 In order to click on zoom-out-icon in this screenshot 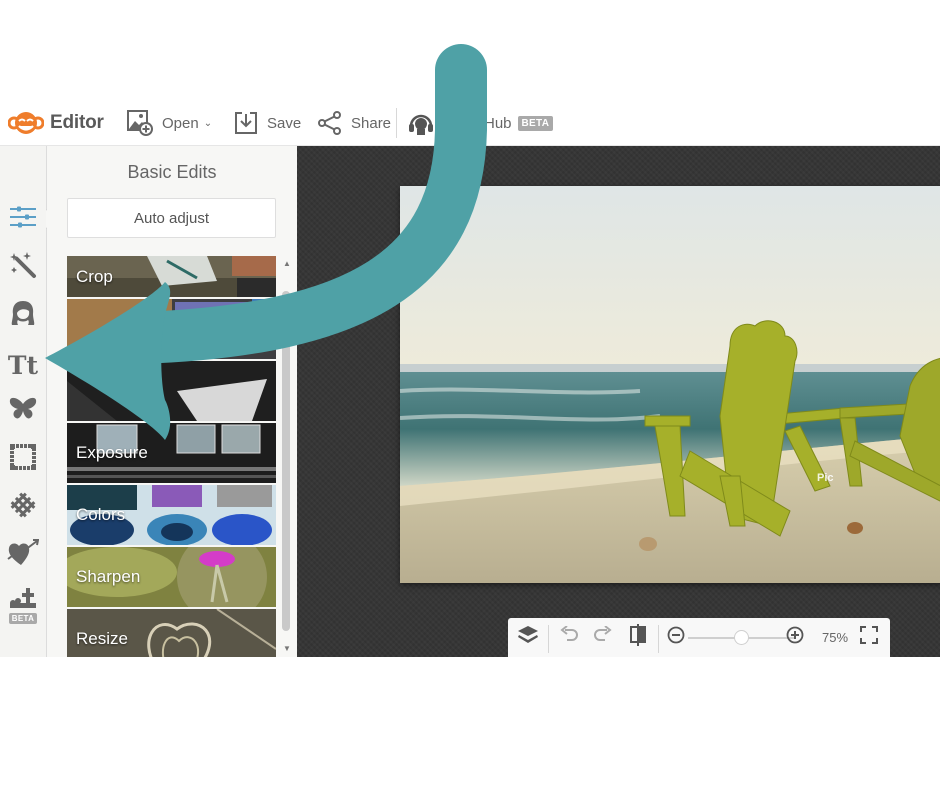, I will do `click(676, 637)`.